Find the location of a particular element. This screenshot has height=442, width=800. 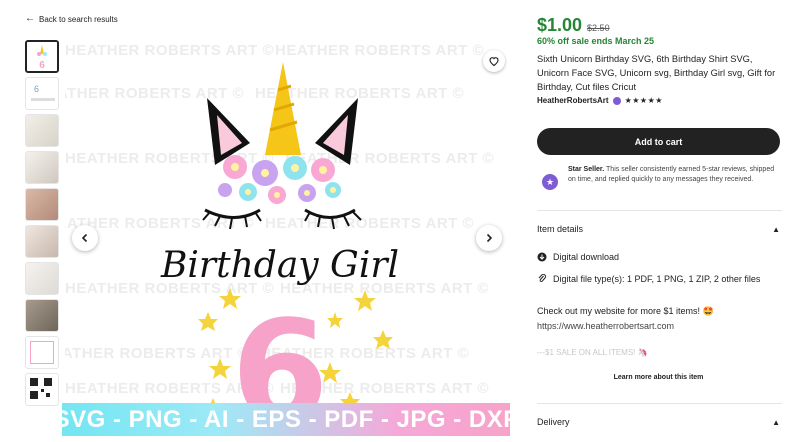

thumbnail-1: 6 is located at coordinates (42, 56).